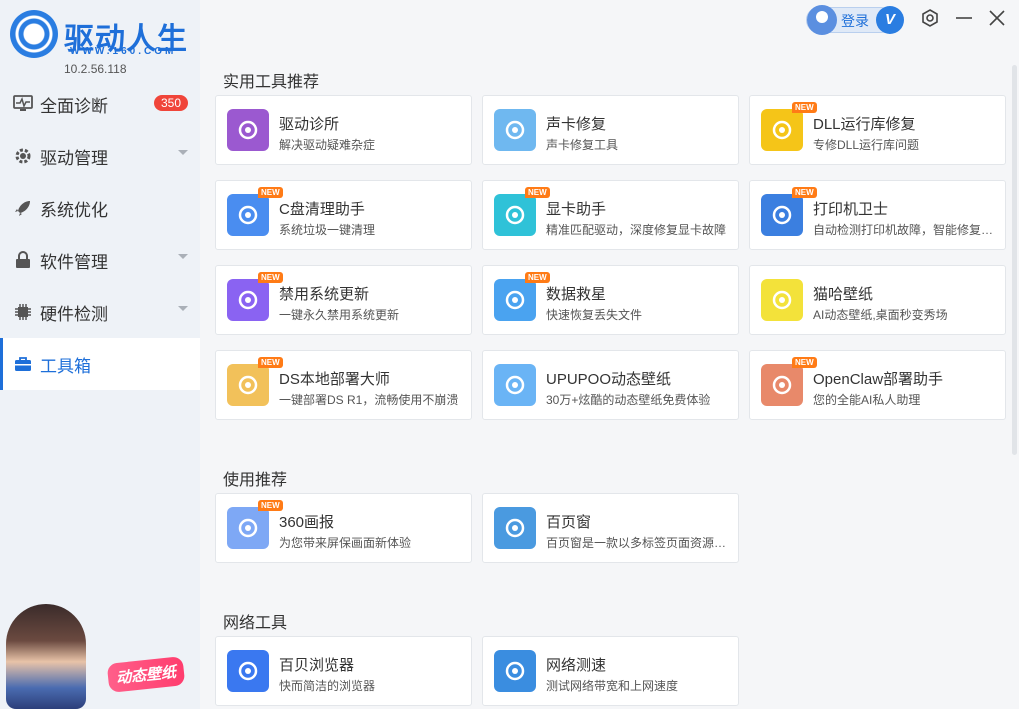 The width and height of the screenshot is (1019, 709). What do you see at coordinates (930, 18) in the screenshot?
I see `settings-icon` at bounding box center [930, 18].